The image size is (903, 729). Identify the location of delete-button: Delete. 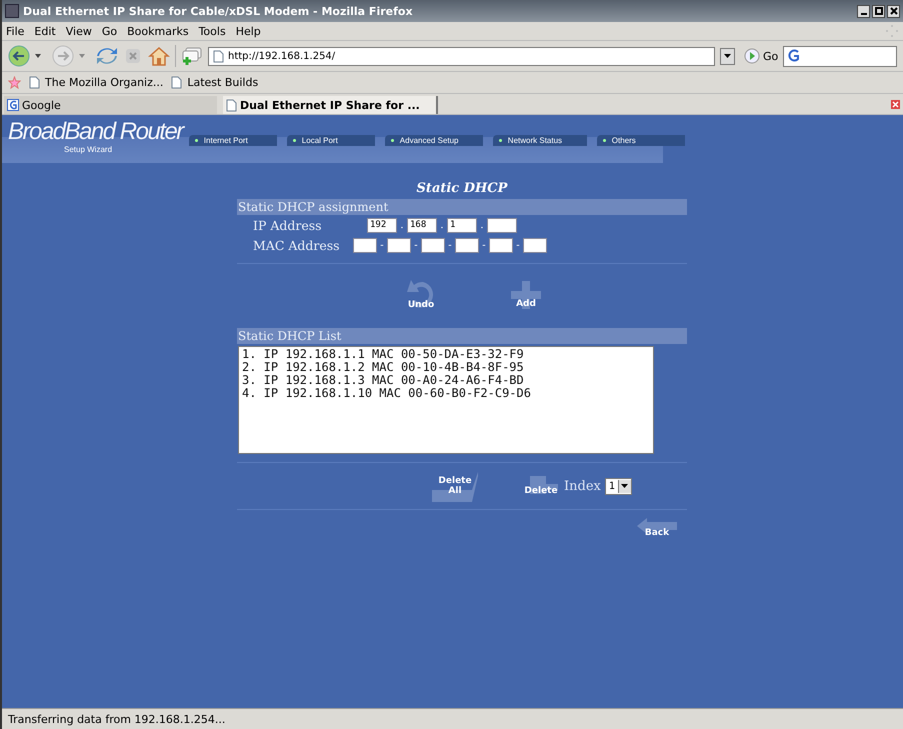
(541, 486).